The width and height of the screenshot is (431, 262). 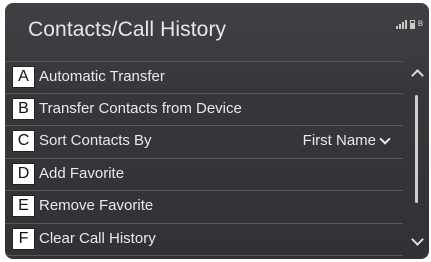 I want to click on menu-item-add-favorite: D Add Favorite, so click(x=204, y=175).